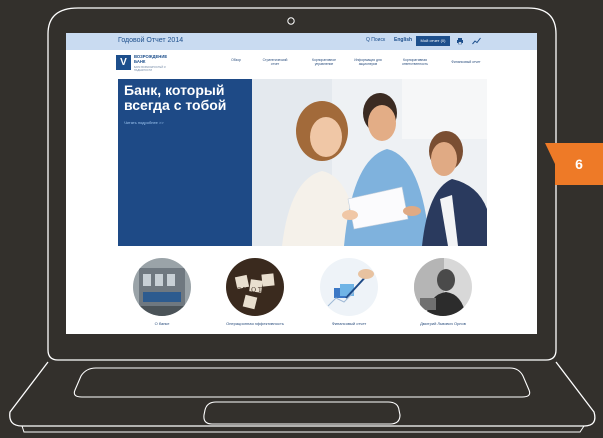 This screenshot has width=603, height=438. Describe the element at coordinates (275, 62) in the screenshot. I see `nav-item-strategy: Стратегический отчет` at that location.